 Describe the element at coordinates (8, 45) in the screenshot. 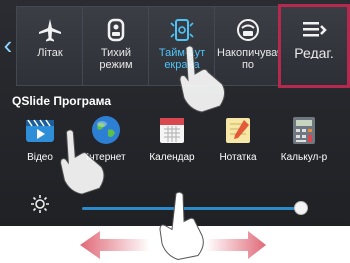

I see `scroll-left-chevron-icon: ‹` at that location.